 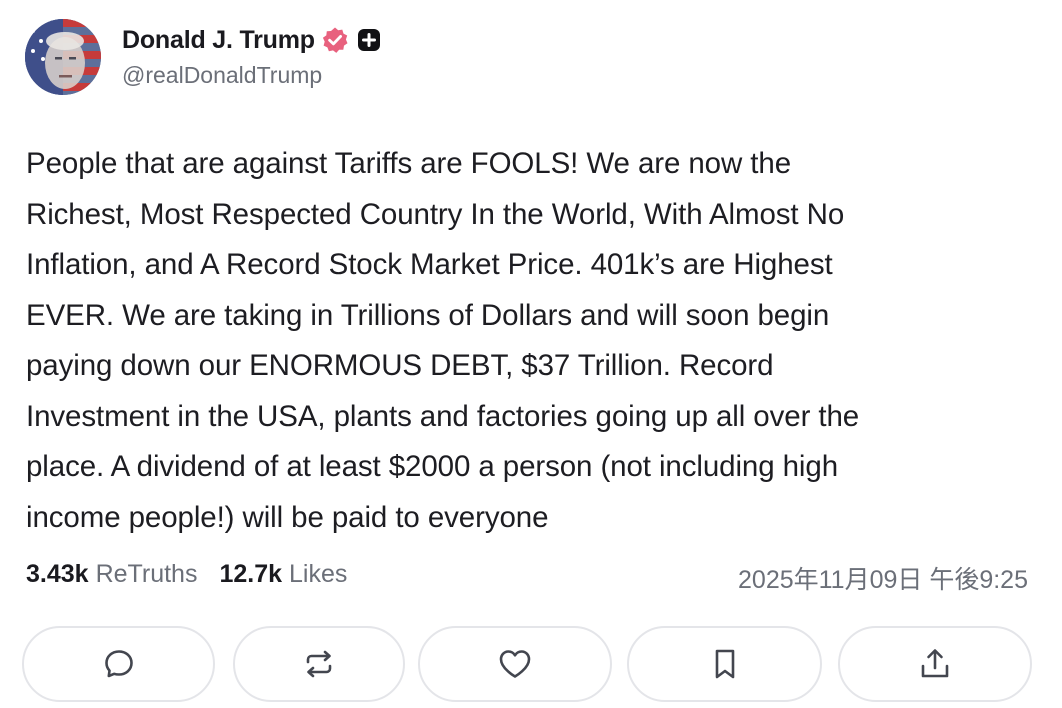 I want to click on likes-count: 12.7k, so click(x=251, y=574).